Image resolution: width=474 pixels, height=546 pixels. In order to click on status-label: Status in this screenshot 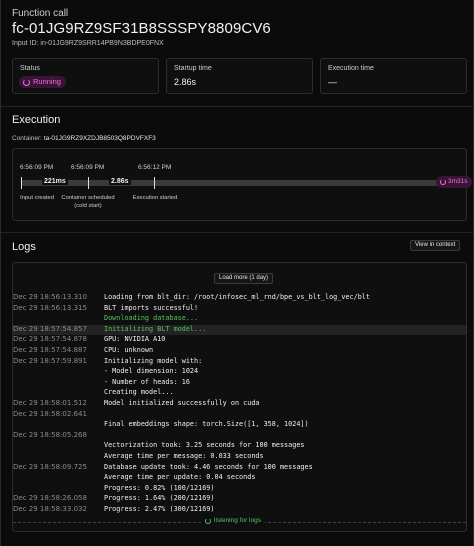, I will do `click(30, 68)`.